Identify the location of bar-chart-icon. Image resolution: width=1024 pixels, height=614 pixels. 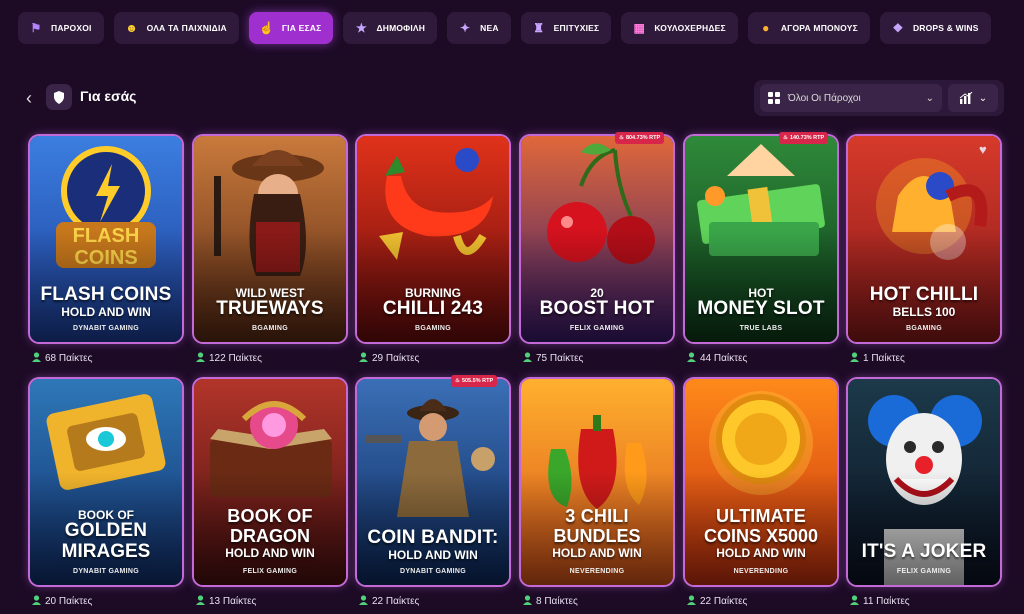
(966, 98).